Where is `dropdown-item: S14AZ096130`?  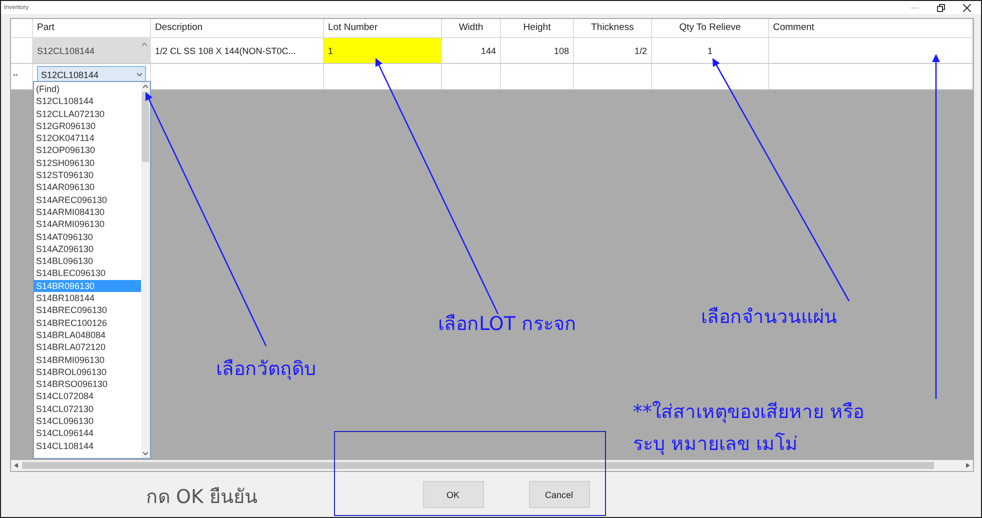 dropdown-item: S14AZ096130 is located at coordinates (87, 249).